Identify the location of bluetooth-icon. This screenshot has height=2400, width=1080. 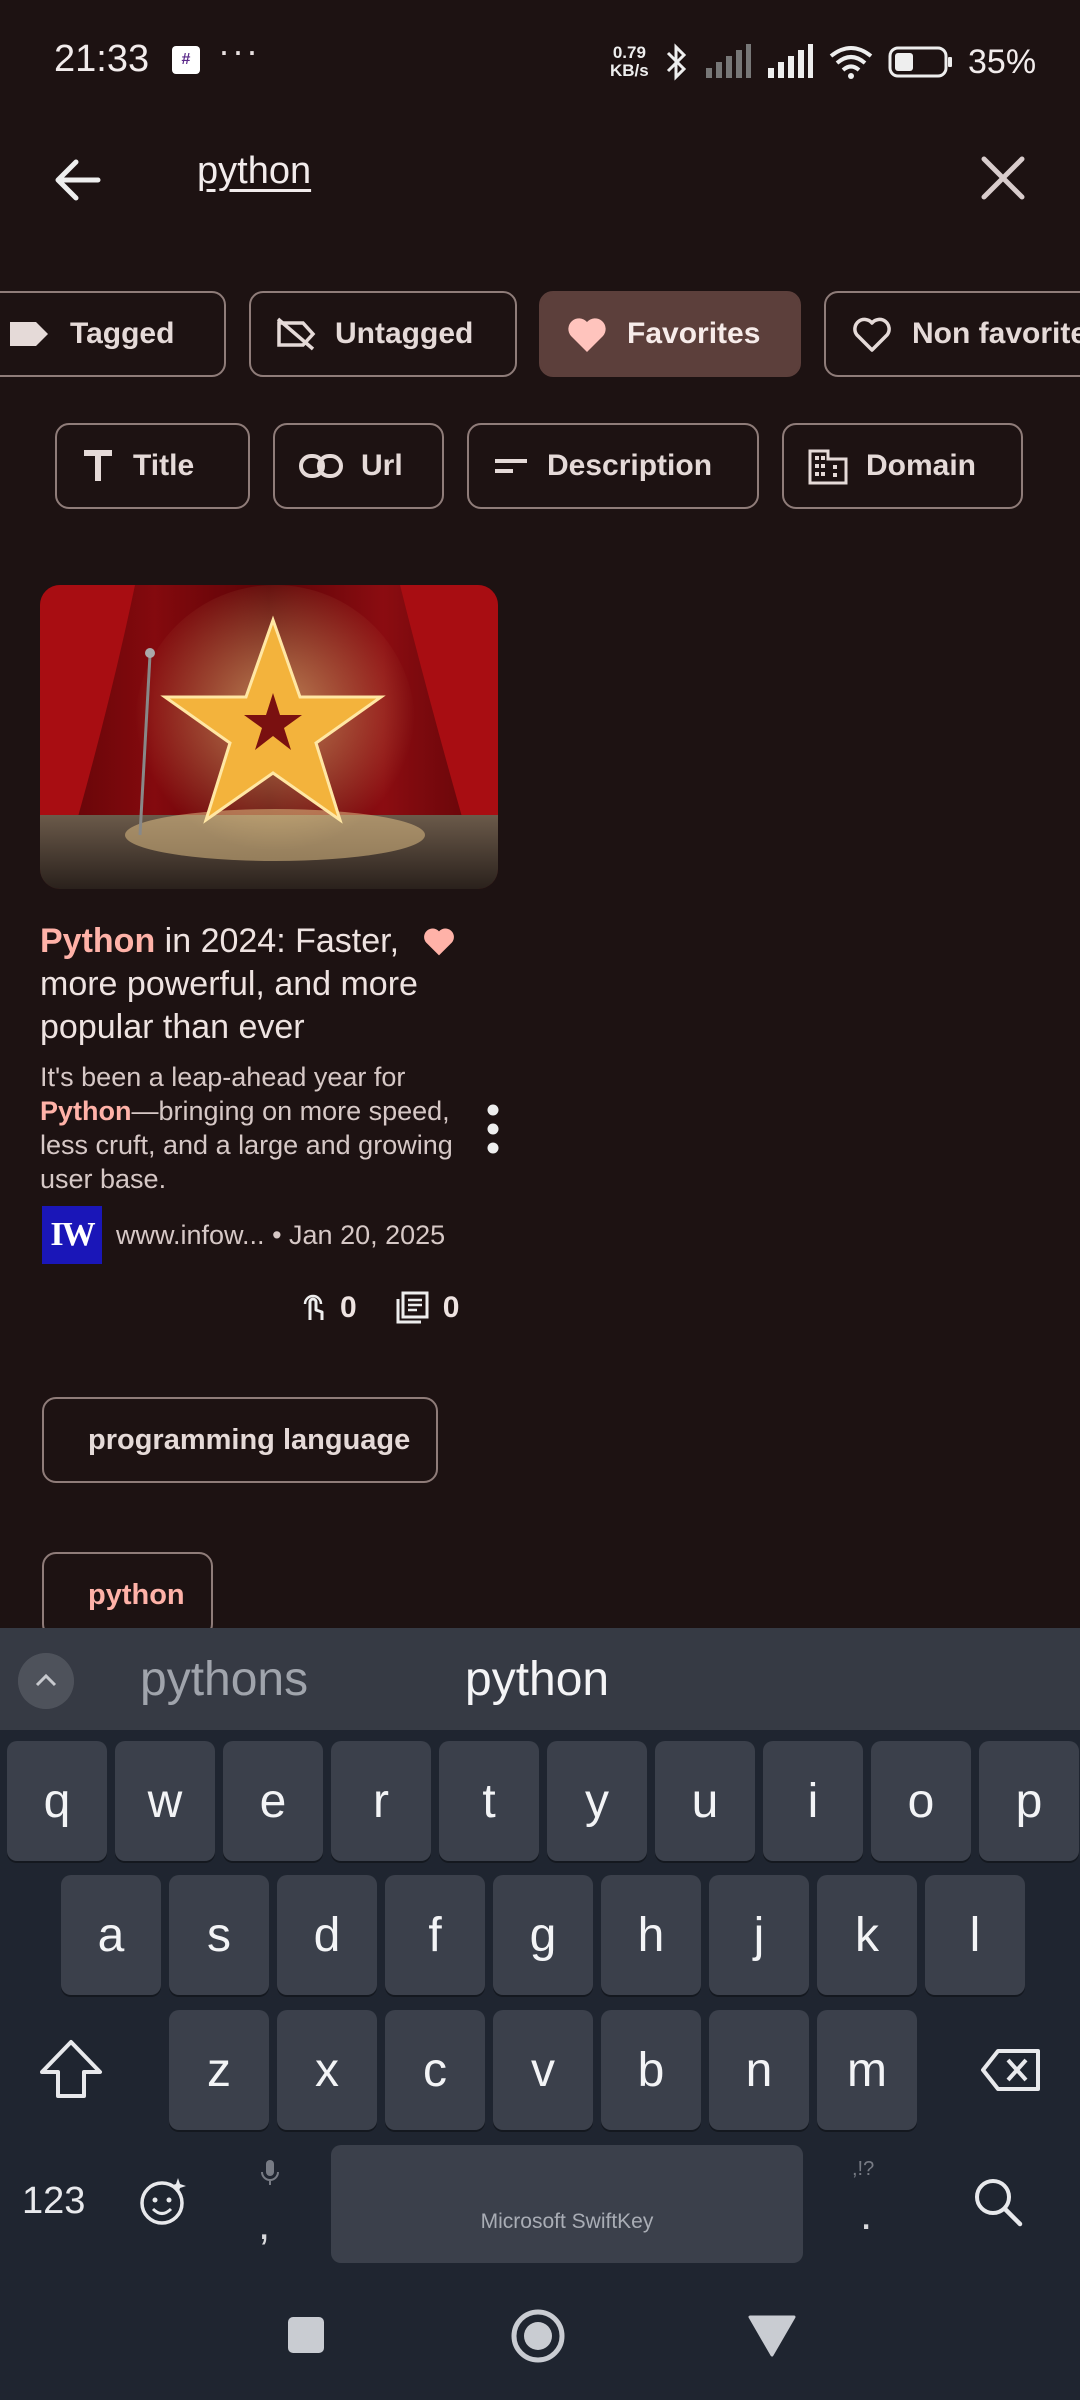
(676, 62).